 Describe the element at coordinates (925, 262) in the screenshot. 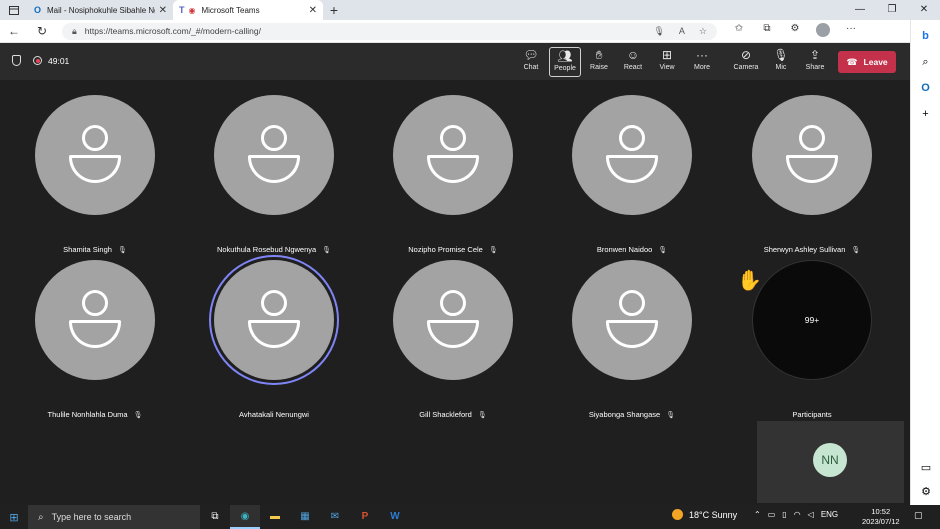

I see `edge-sidebar: b ⌕ O + ▭ ⚙︎` at that location.